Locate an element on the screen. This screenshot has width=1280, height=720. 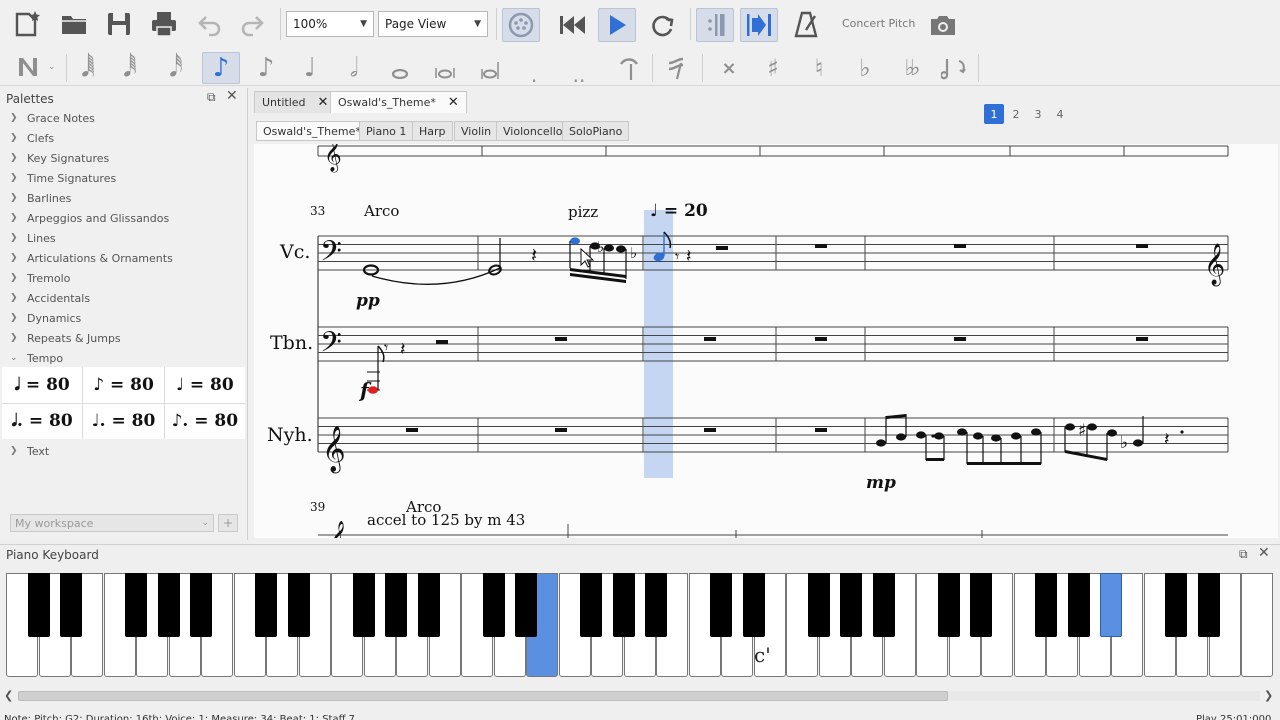
metronome-icon is located at coordinates (806, 24).